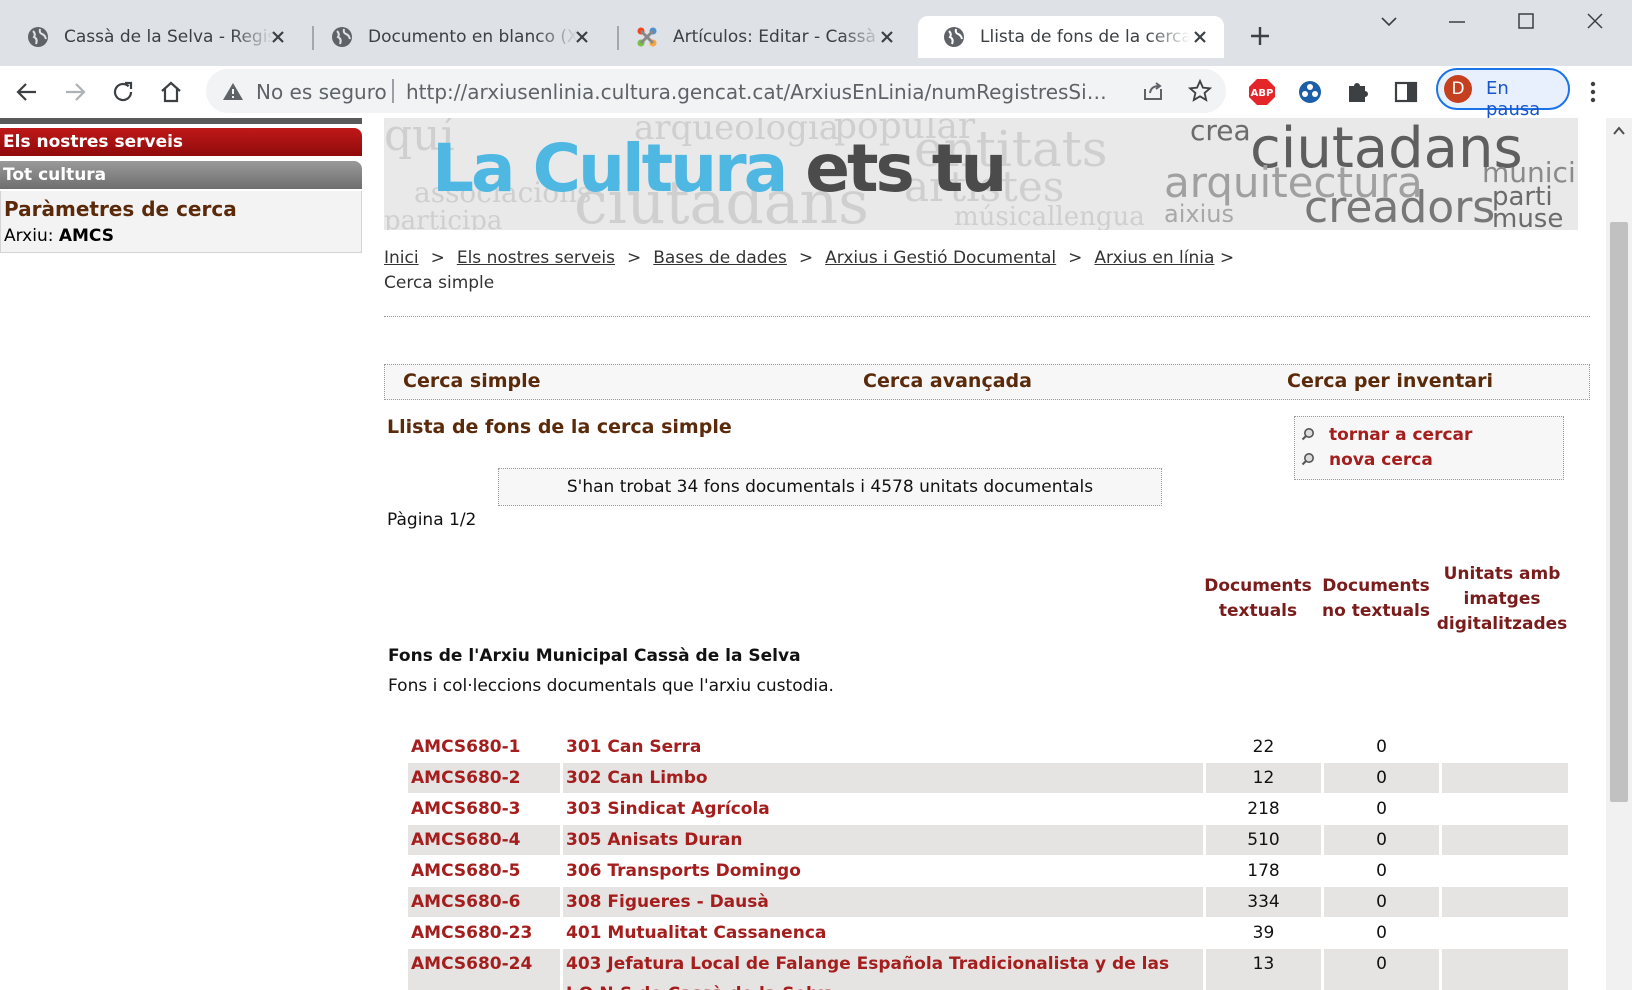 The width and height of the screenshot is (1632, 990). What do you see at coordinates (1381, 460) in the screenshot?
I see `action-label: nova cerca` at bounding box center [1381, 460].